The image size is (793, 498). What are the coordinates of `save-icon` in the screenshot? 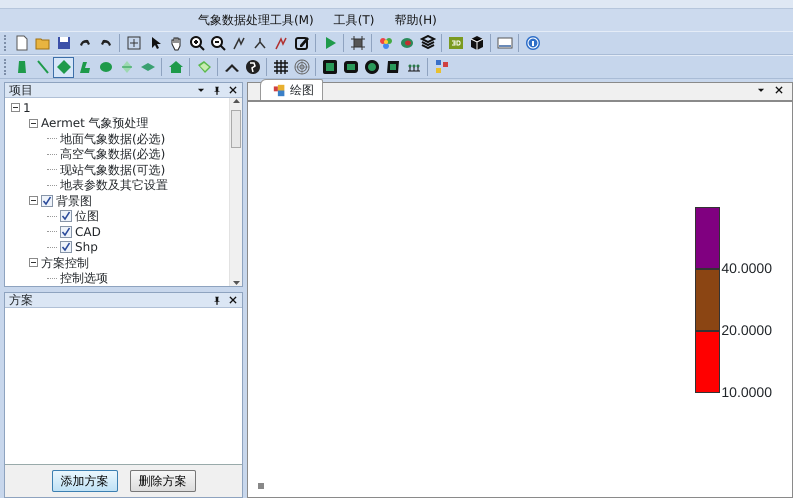 It's located at (64, 43).